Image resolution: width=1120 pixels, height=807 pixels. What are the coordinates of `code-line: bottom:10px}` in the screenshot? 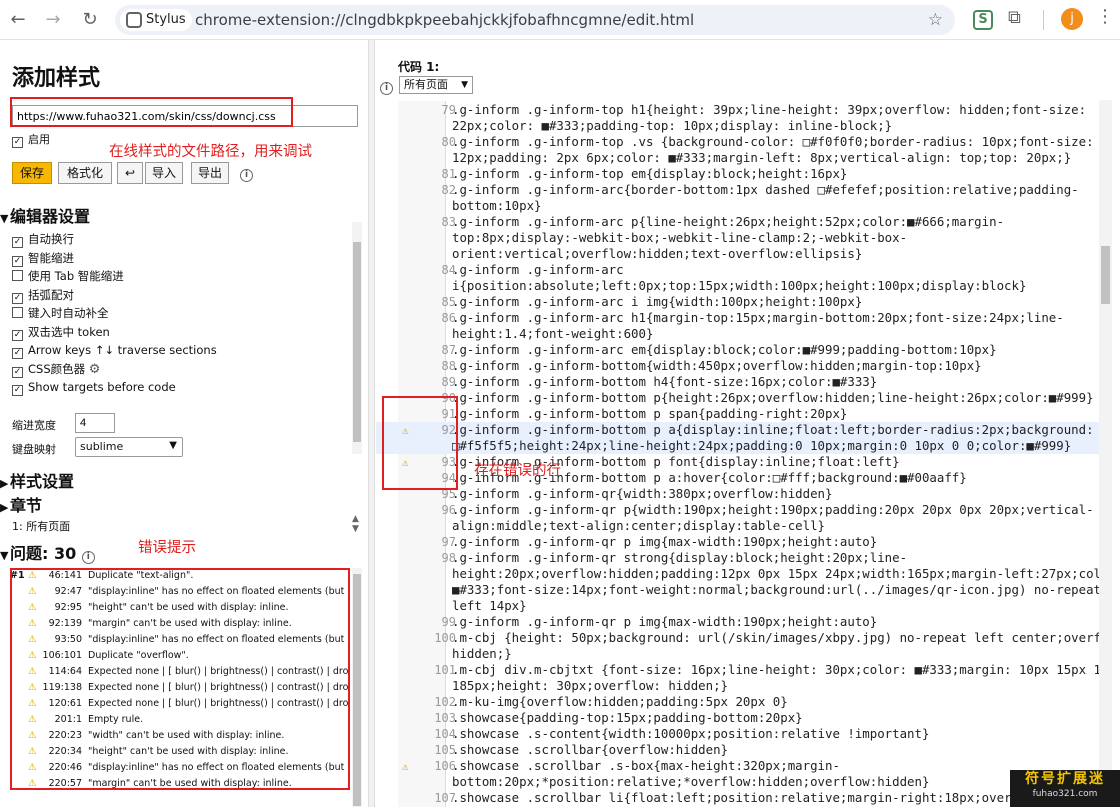 It's located at (737, 206).